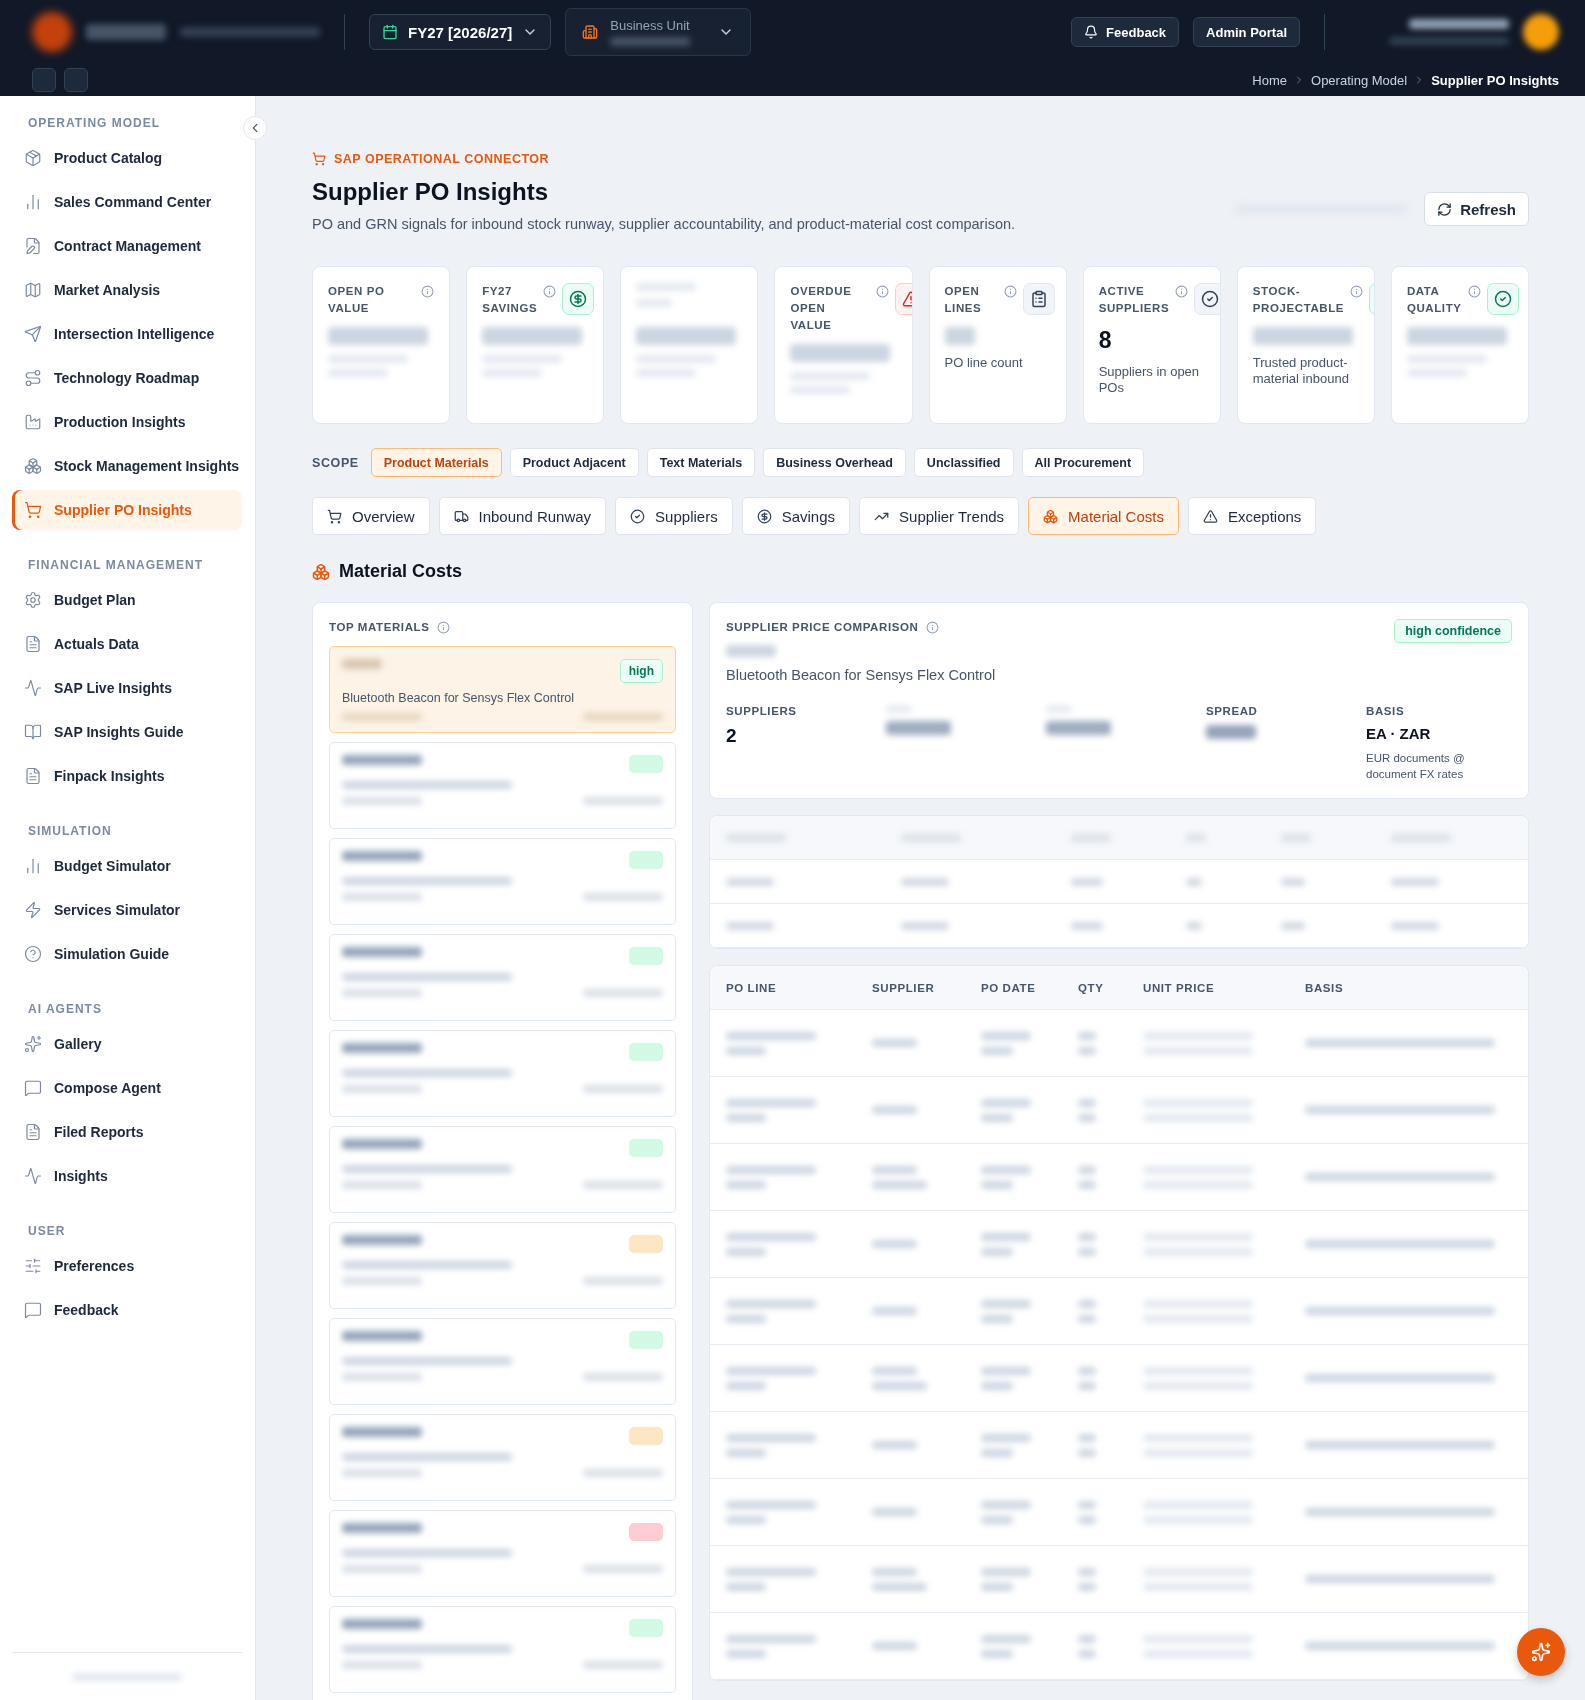  Describe the element at coordinates (52, 32) in the screenshot. I see `logo` at that location.